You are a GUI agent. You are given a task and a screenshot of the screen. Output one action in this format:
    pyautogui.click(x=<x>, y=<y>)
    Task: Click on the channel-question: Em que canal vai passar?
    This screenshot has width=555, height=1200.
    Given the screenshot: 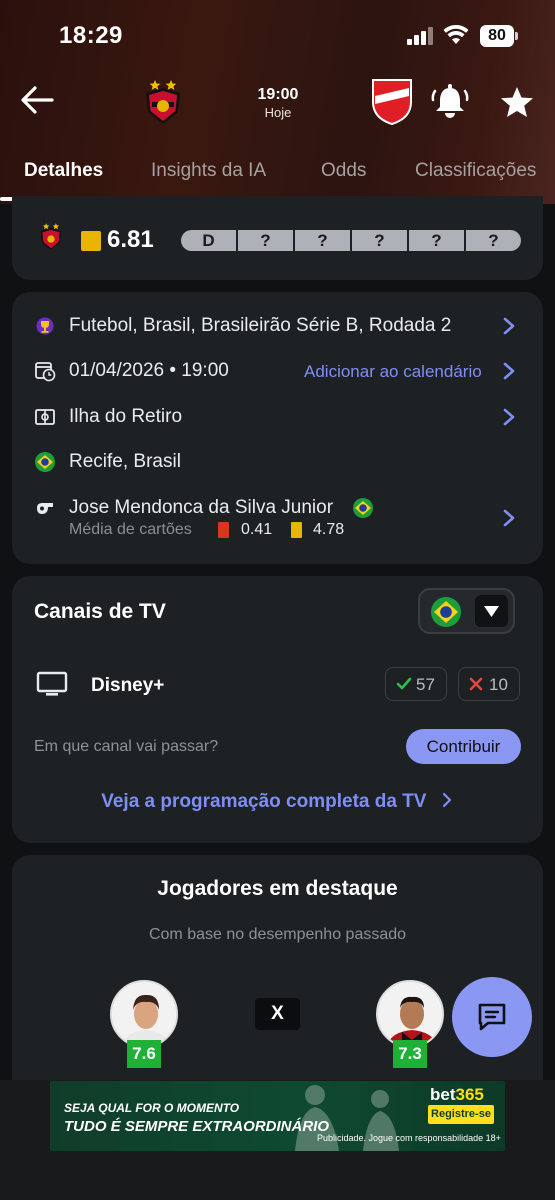 What is the action you would take?
    pyautogui.click(x=126, y=746)
    